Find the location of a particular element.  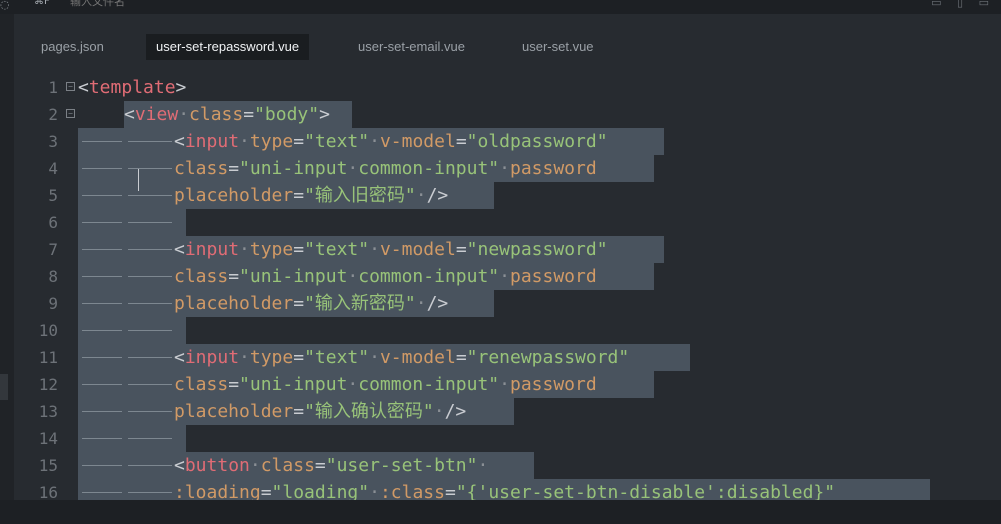

line-number: 12 is located at coordinates (48, 384).